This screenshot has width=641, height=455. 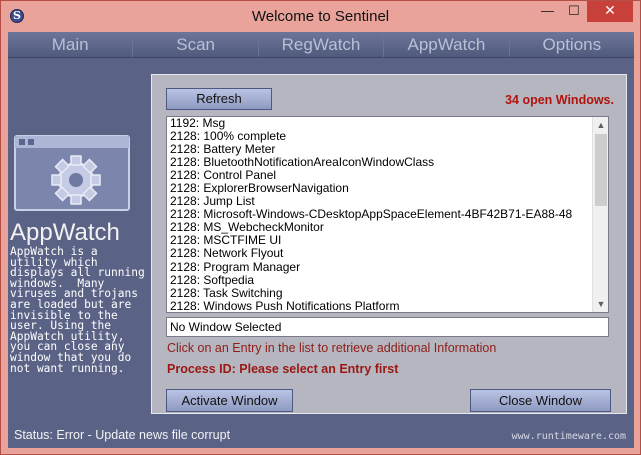 I want to click on list-scrollbar: ▲ ▼, so click(x=600, y=214).